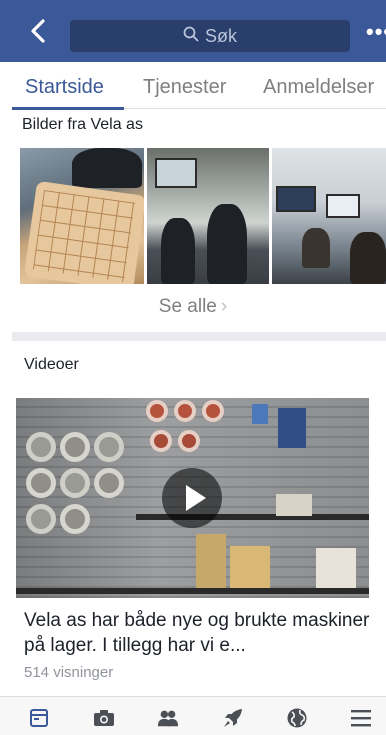 The width and height of the screenshot is (386, 735). Describe the element at coordinates (376, 32) in the screenshot. I see `more-dots-icon: •••` at that location.